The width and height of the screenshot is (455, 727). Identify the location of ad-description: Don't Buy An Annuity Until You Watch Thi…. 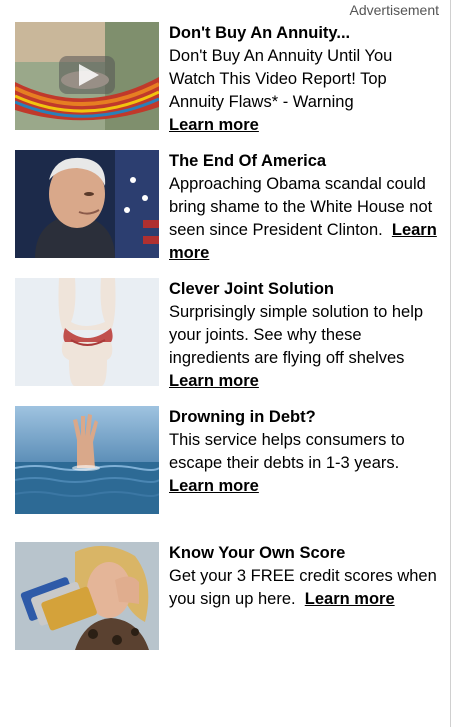
(281, 79).